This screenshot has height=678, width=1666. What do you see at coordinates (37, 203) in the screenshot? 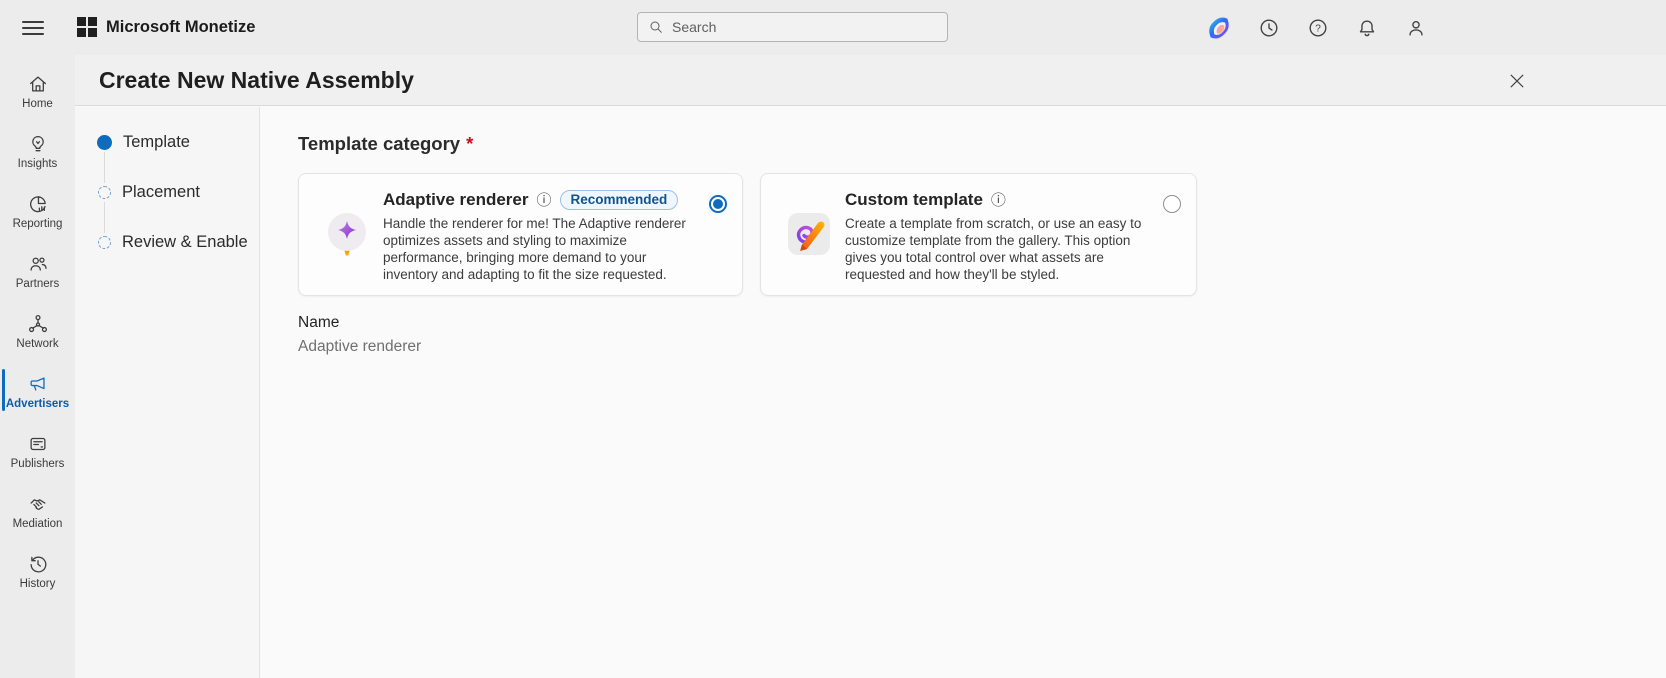
I see `reporting-icon` at bounding box center [37, 203].